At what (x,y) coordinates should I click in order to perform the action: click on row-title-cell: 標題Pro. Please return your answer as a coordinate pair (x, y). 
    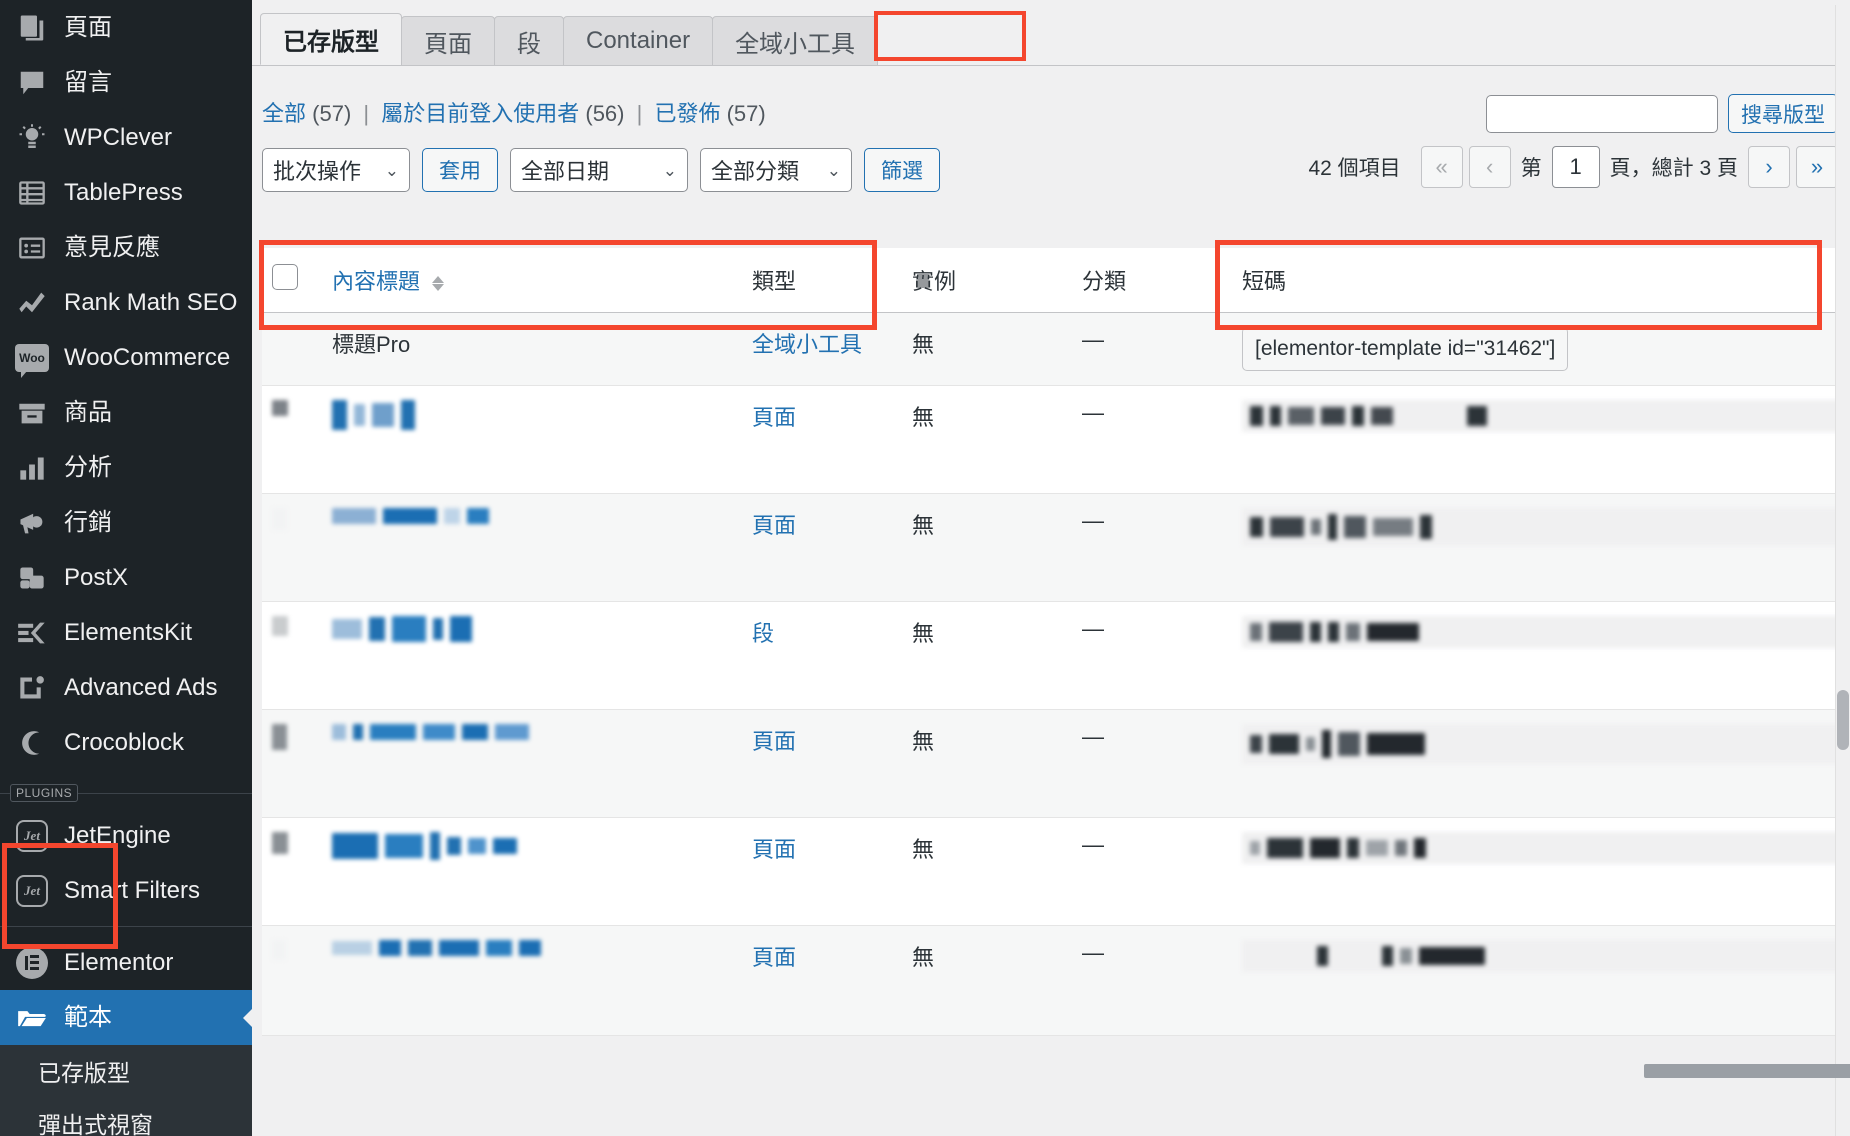
    Looking at the image, I should click on (532, 349).